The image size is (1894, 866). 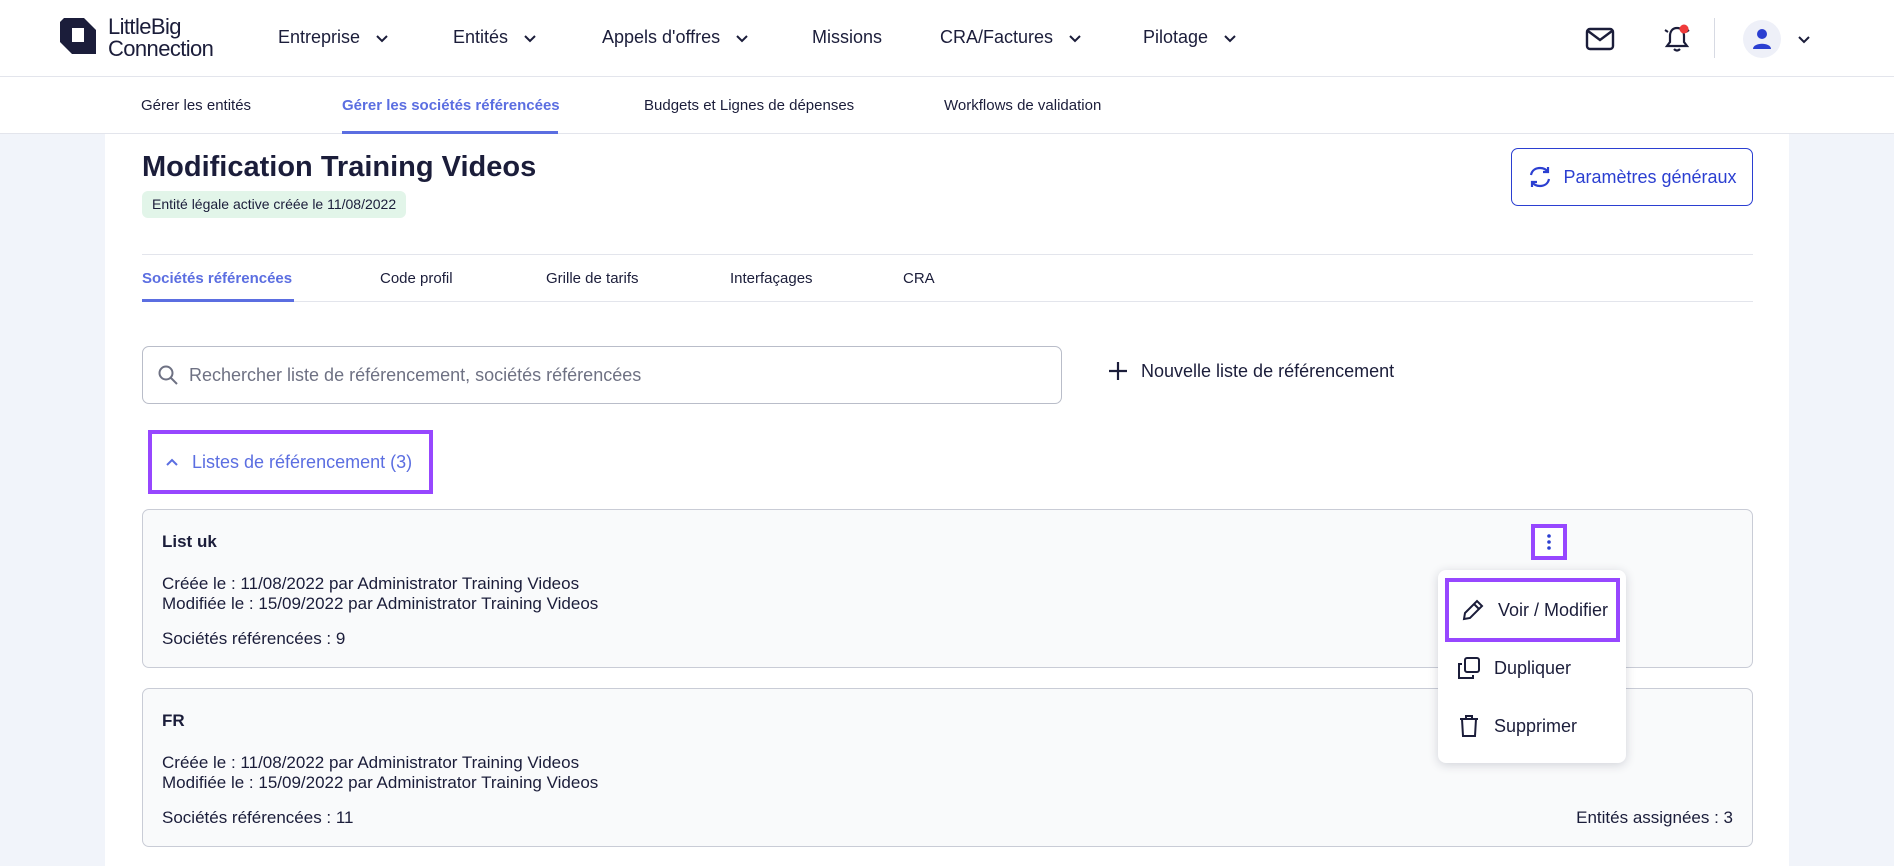 What do you see at coordinates (1250, 371) in the screenshot?
I see `new-list-button: Nouvelle liste de référencement` at bounding box center [1250, 371].